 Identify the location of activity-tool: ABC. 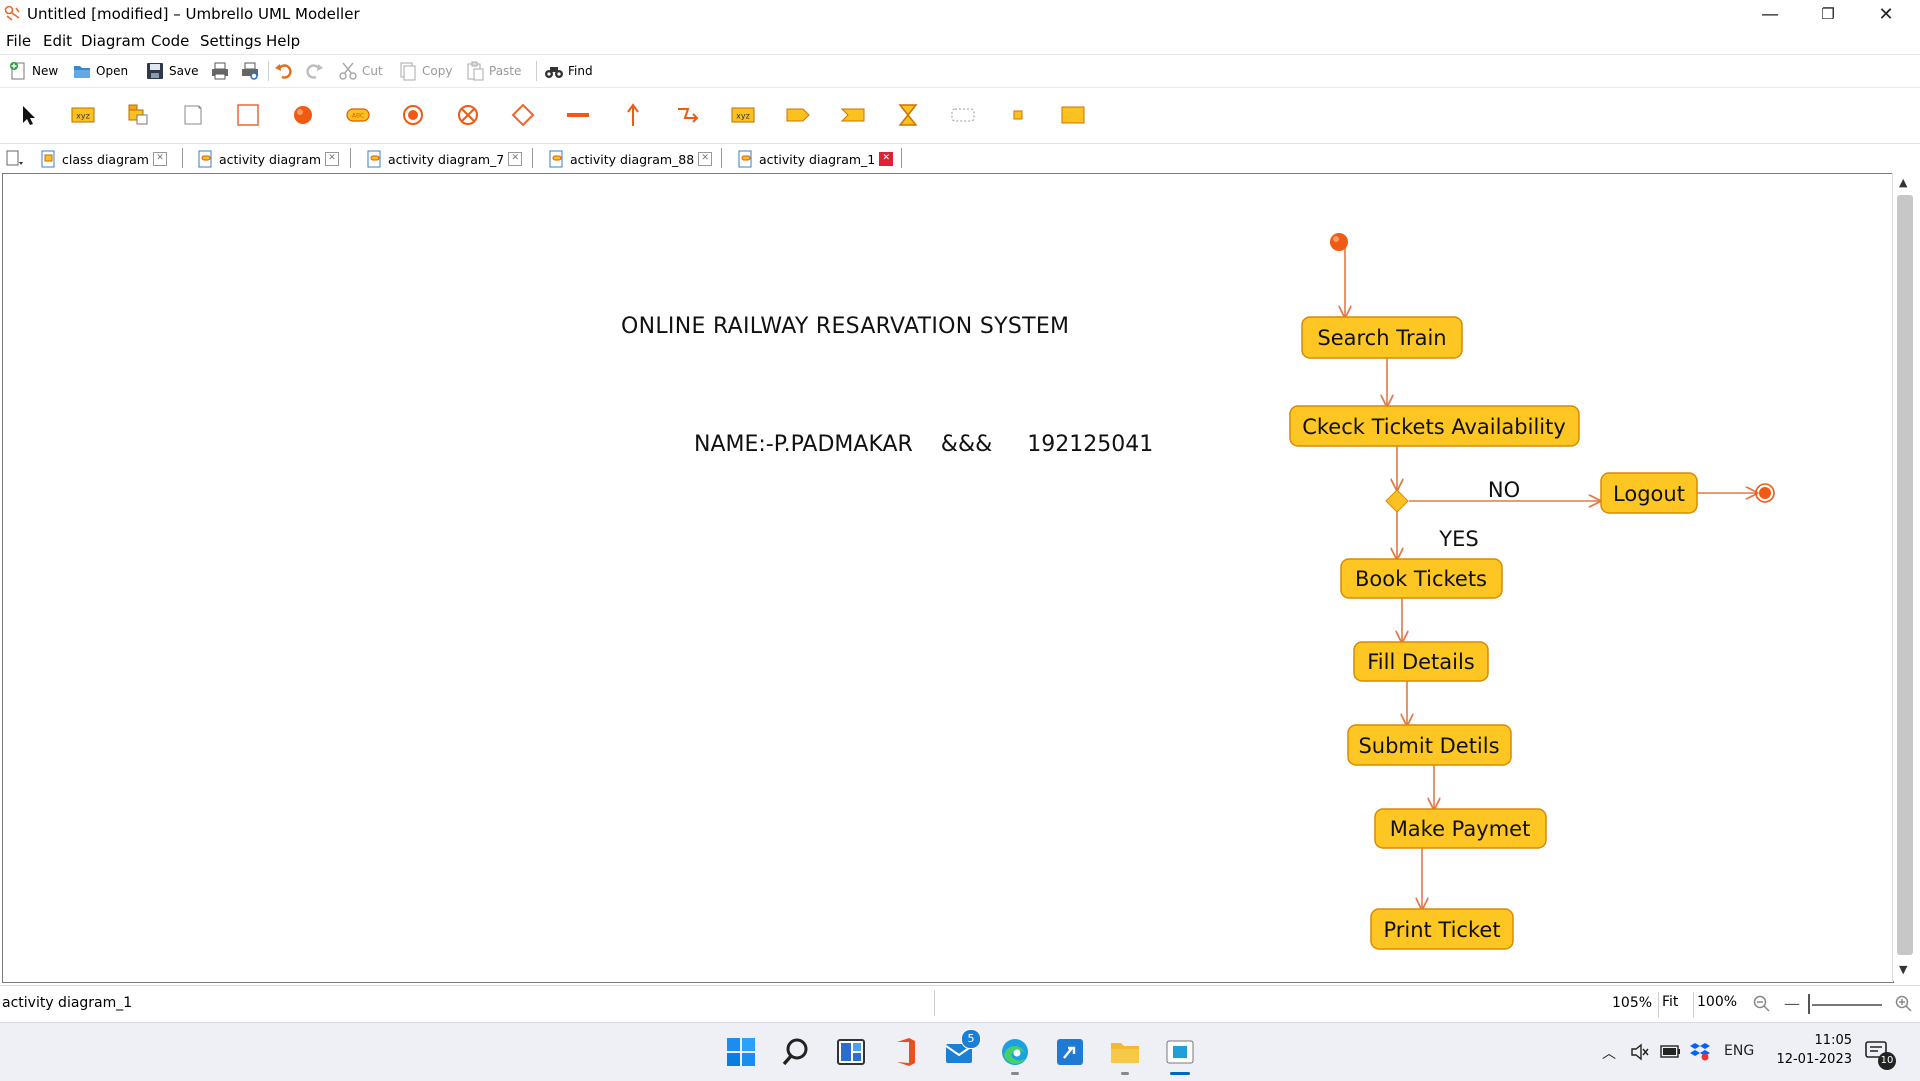
(358, 115).